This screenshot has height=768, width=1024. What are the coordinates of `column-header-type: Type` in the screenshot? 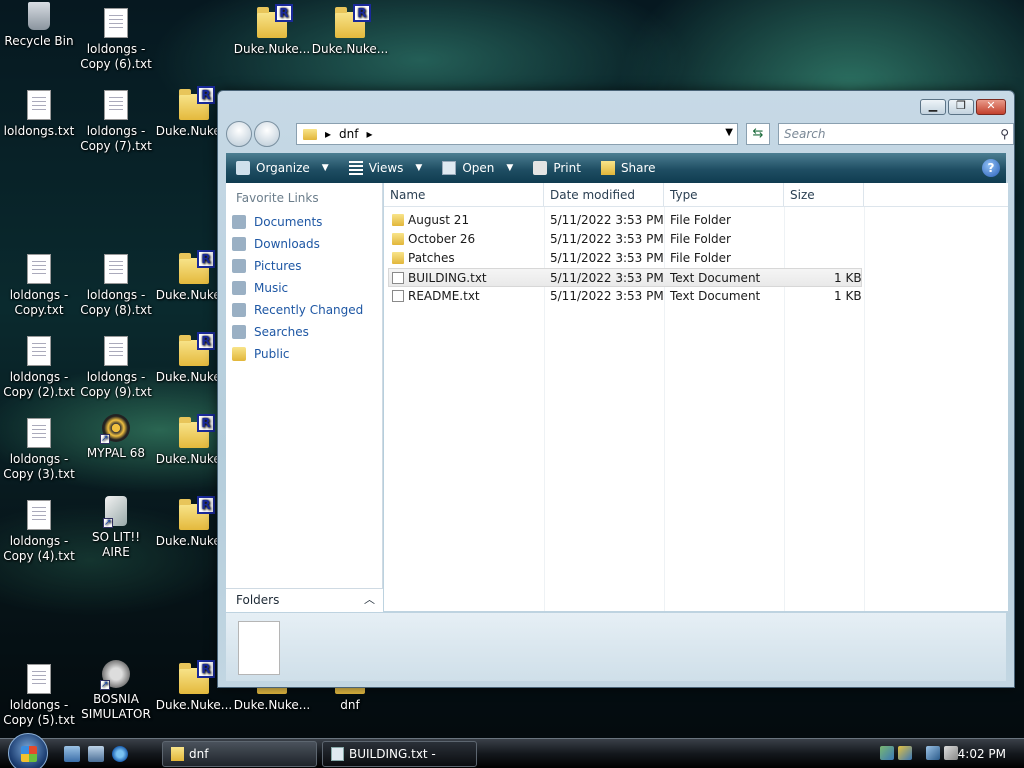 It's located at (724, 195).